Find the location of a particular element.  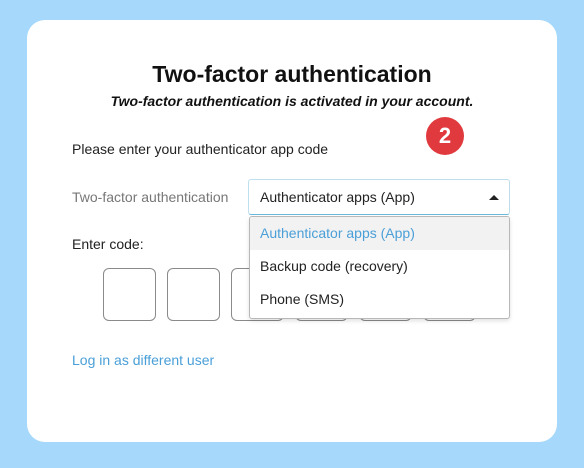

different-user-link: Log in as different user is located at coordinates (143, 360).